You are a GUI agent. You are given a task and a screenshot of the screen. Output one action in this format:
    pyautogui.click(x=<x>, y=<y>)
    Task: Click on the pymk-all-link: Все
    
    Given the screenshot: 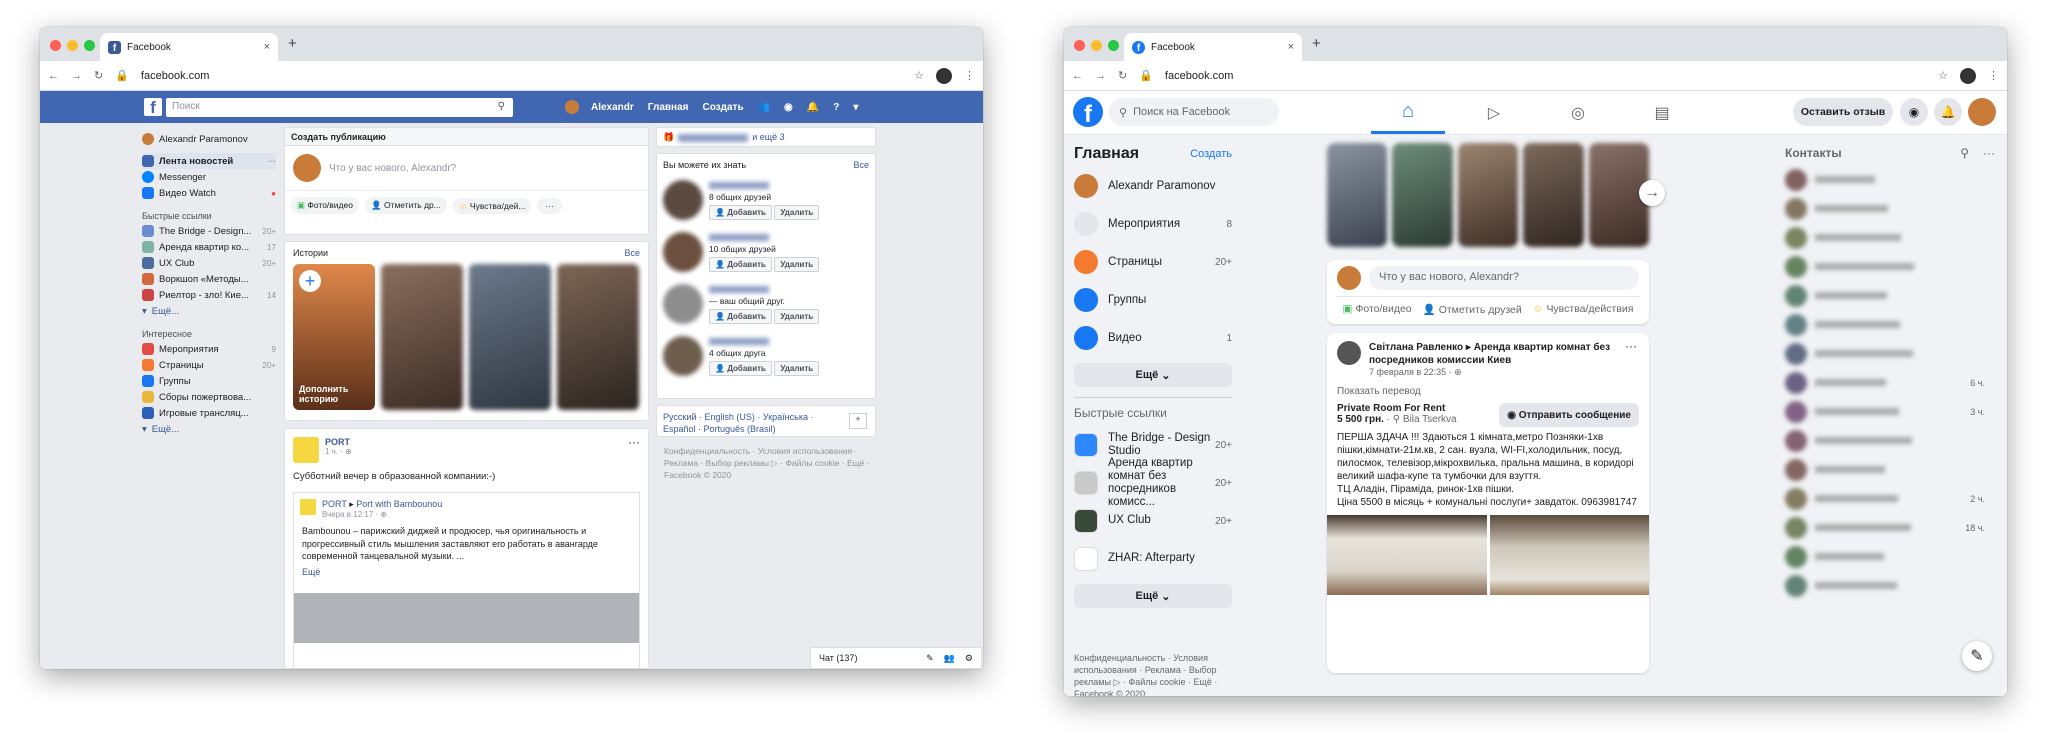 What is the action you would take?
    pyautogui.click(x=861, y=165)
    